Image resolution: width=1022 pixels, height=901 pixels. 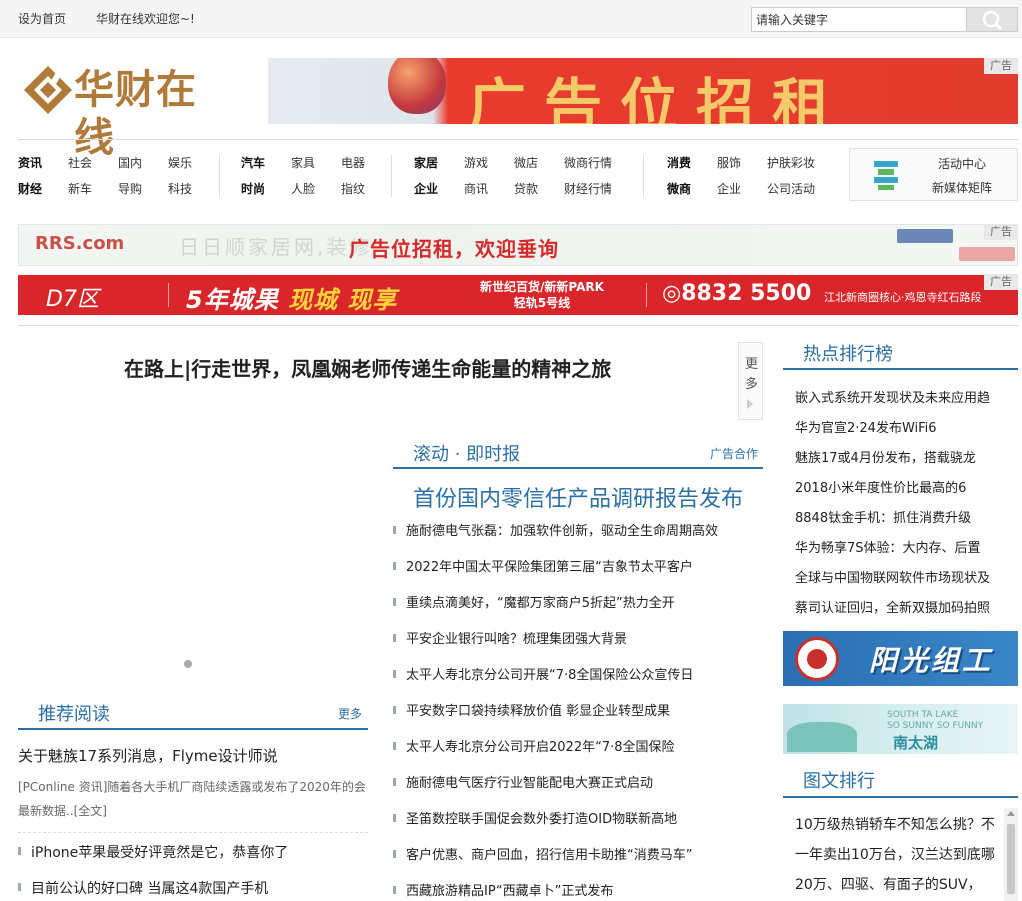 I want to click on nav-item: 贷款, so click(x=526, y=188).